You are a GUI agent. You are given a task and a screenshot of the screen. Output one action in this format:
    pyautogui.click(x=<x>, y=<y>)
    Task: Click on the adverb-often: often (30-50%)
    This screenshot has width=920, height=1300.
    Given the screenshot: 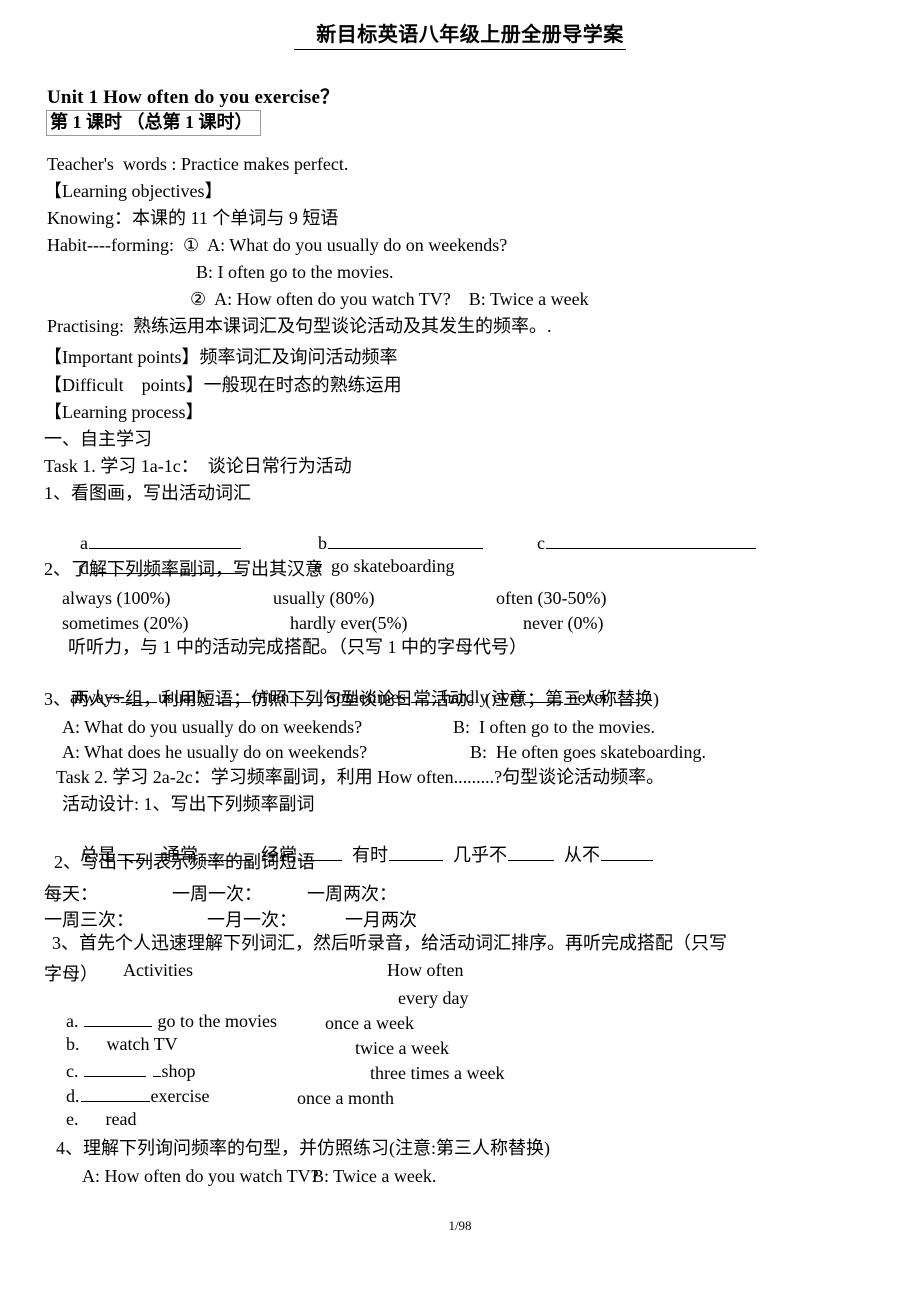 What is the action you would take?
    pyautogui.click(x=551, y=598)
    